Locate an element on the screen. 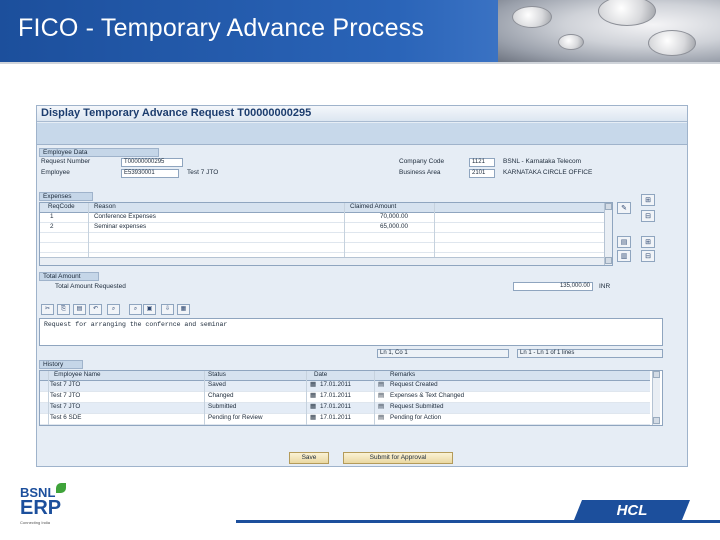 This screenshot has width=720, height=540. history-header: History is located at coordinates (61, 364).